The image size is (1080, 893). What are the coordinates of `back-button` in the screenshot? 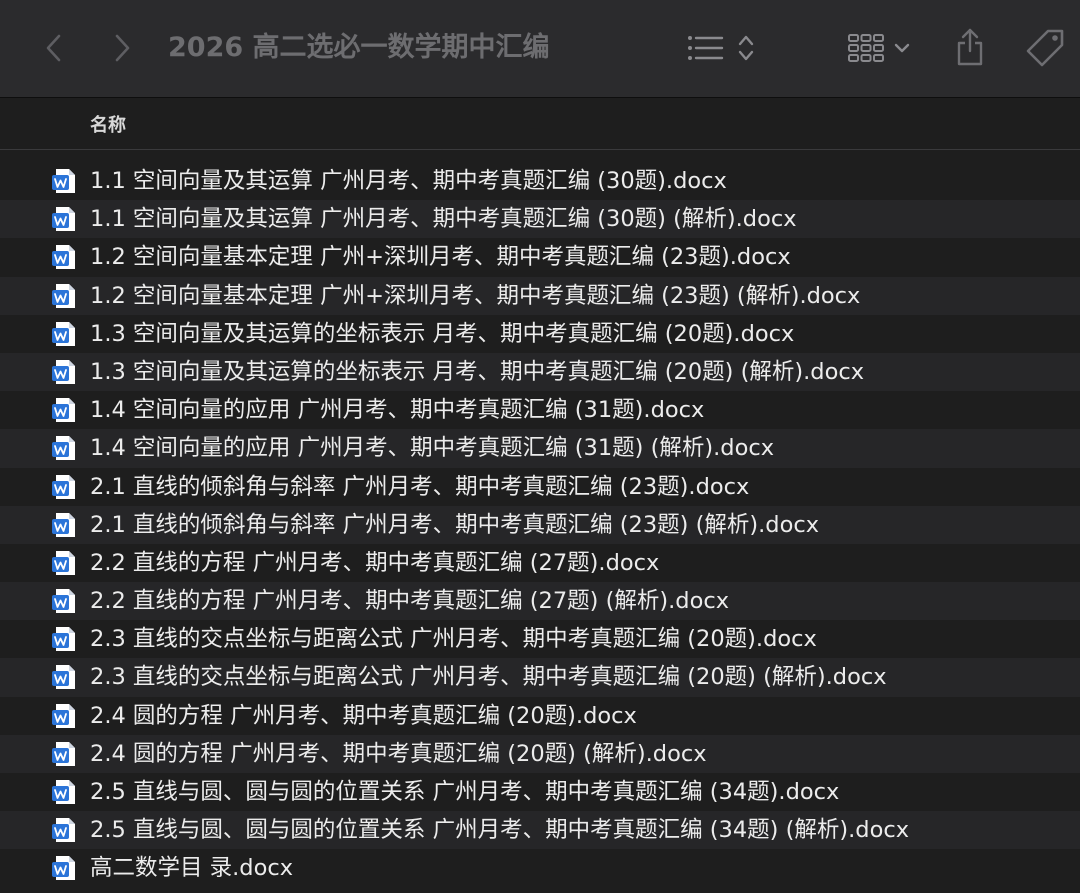 It's located at (54, 48).